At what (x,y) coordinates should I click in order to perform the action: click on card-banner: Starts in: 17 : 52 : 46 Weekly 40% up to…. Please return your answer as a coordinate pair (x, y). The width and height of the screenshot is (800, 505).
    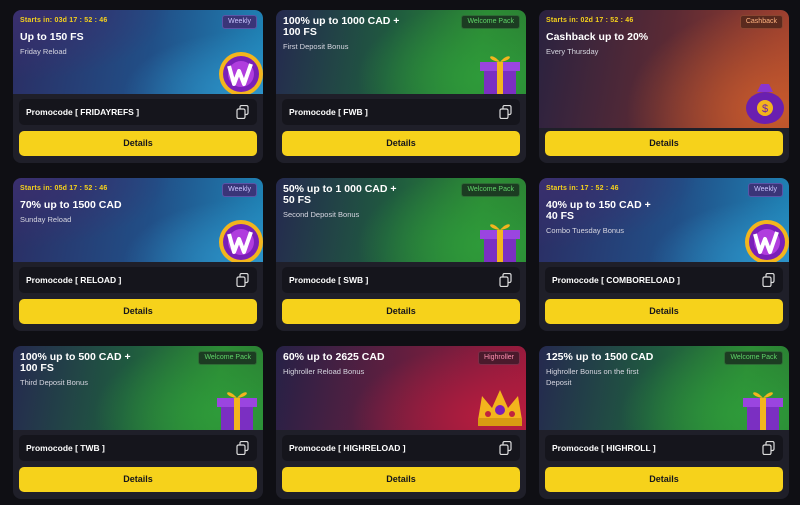
    Looking at the image, I should click on (664, 220).